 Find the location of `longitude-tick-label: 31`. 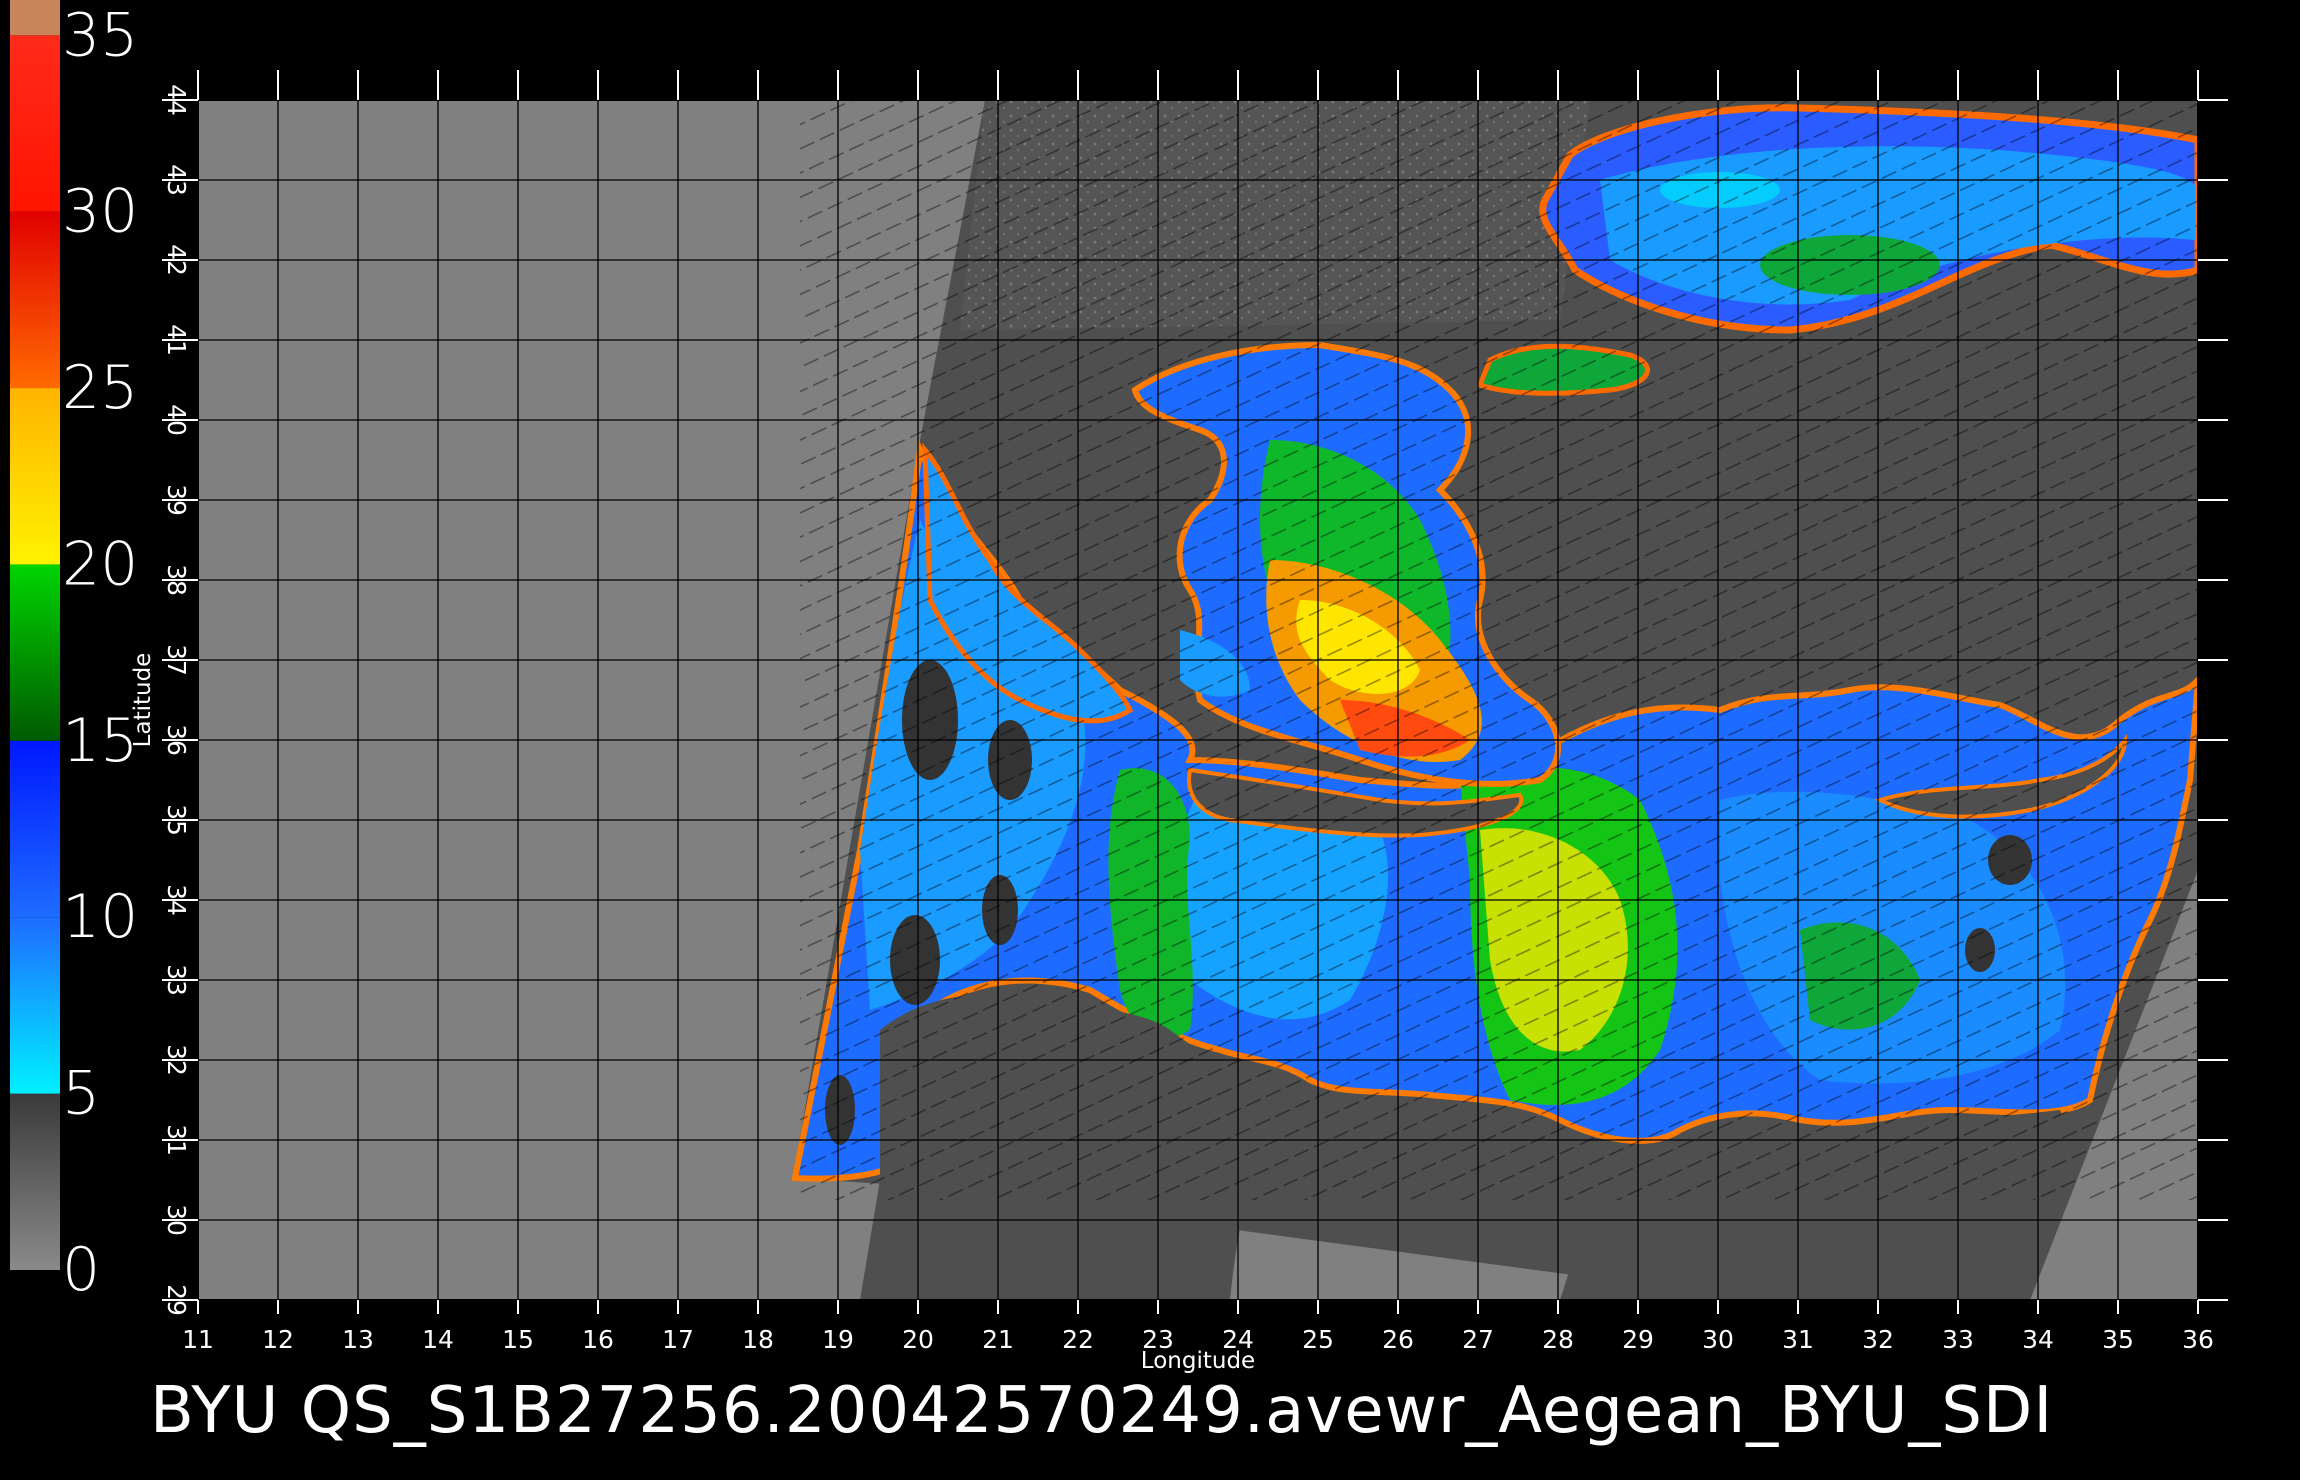

longitude-tick-label: 31 is located at coordinates (1798, 1339).